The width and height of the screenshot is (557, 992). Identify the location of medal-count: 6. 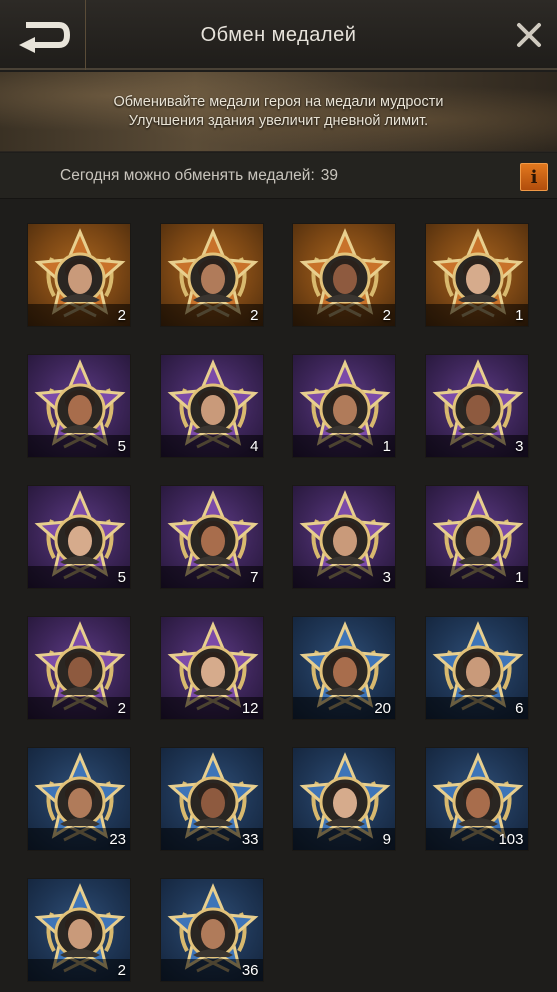
(519, 708).